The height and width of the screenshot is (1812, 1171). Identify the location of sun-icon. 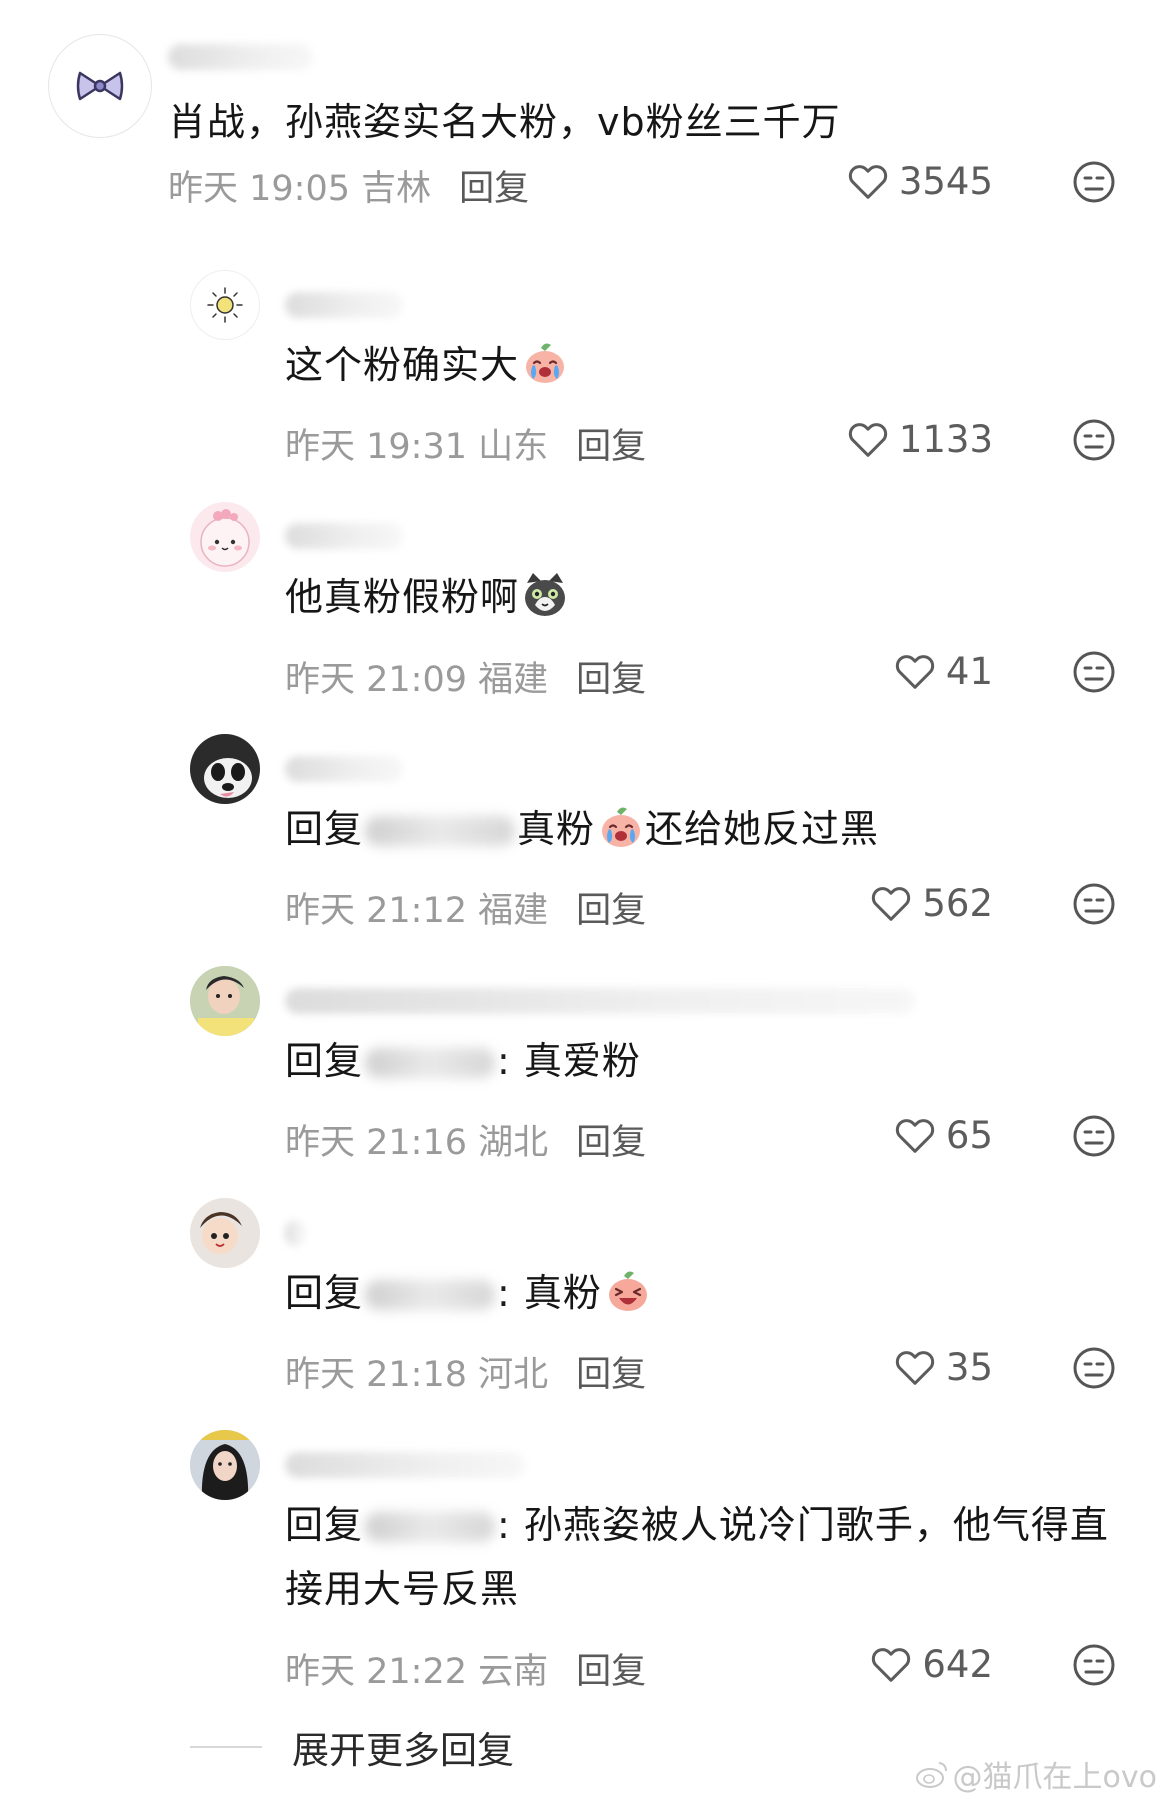
(225, 305).